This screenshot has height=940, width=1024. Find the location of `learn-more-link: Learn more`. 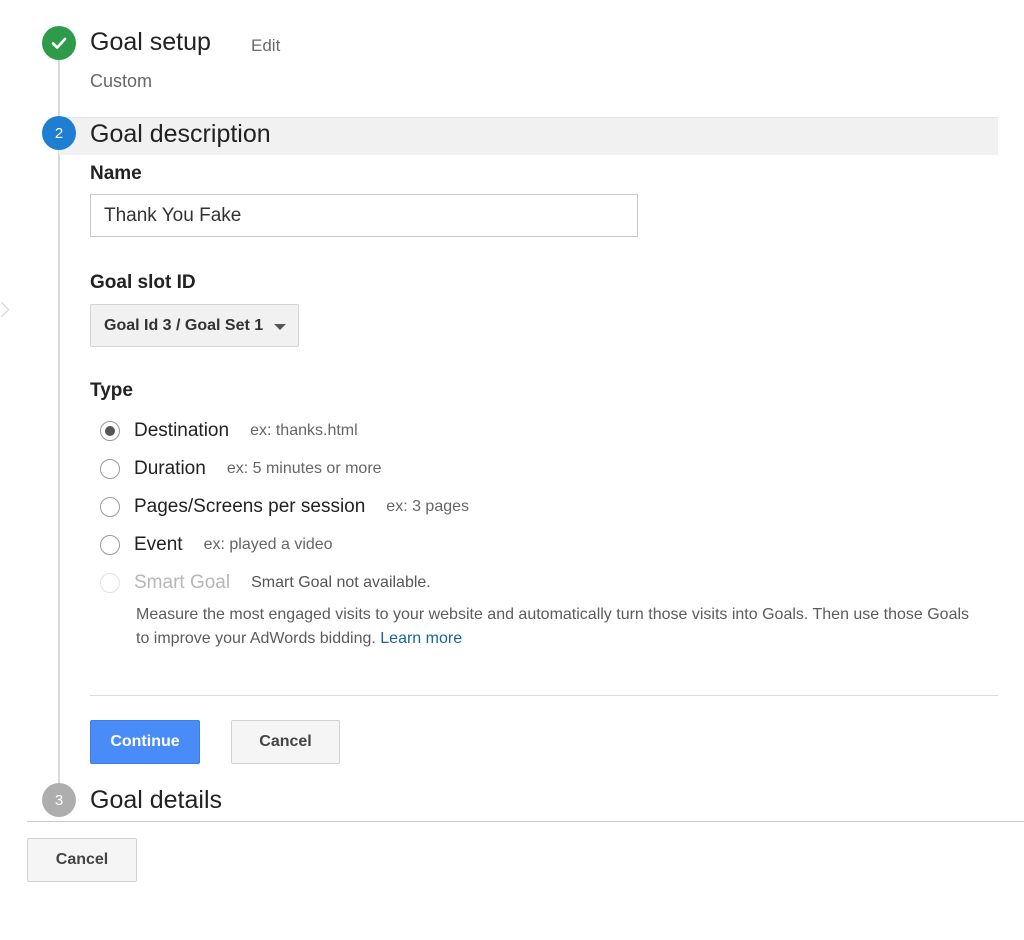

learn-more-link: Learn more is located at coordinates (421, 638).